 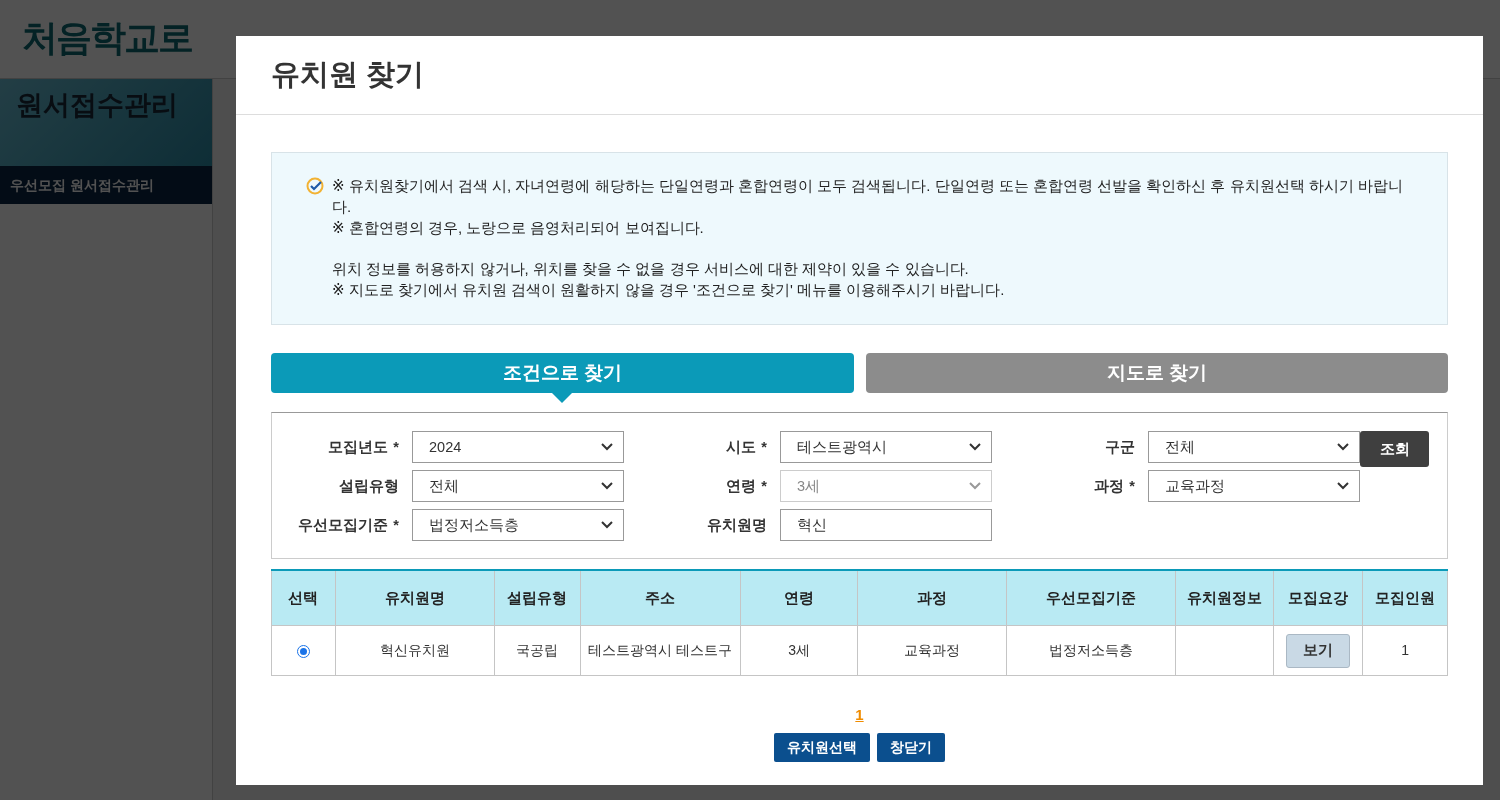 I want to click on radio-button, so click(x=303, y=651).